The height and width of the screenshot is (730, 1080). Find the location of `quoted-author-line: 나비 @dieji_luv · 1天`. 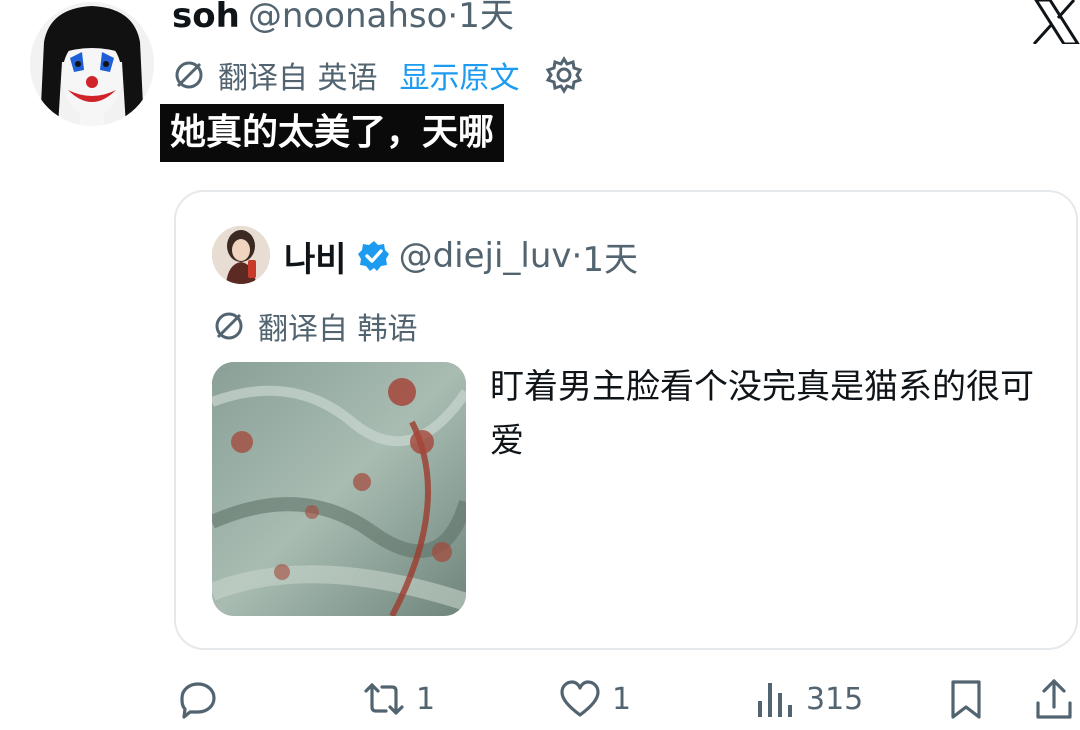

quoted-author-line: 나비 @dieji_luv · 1天 is located at coordinates (461, 256).